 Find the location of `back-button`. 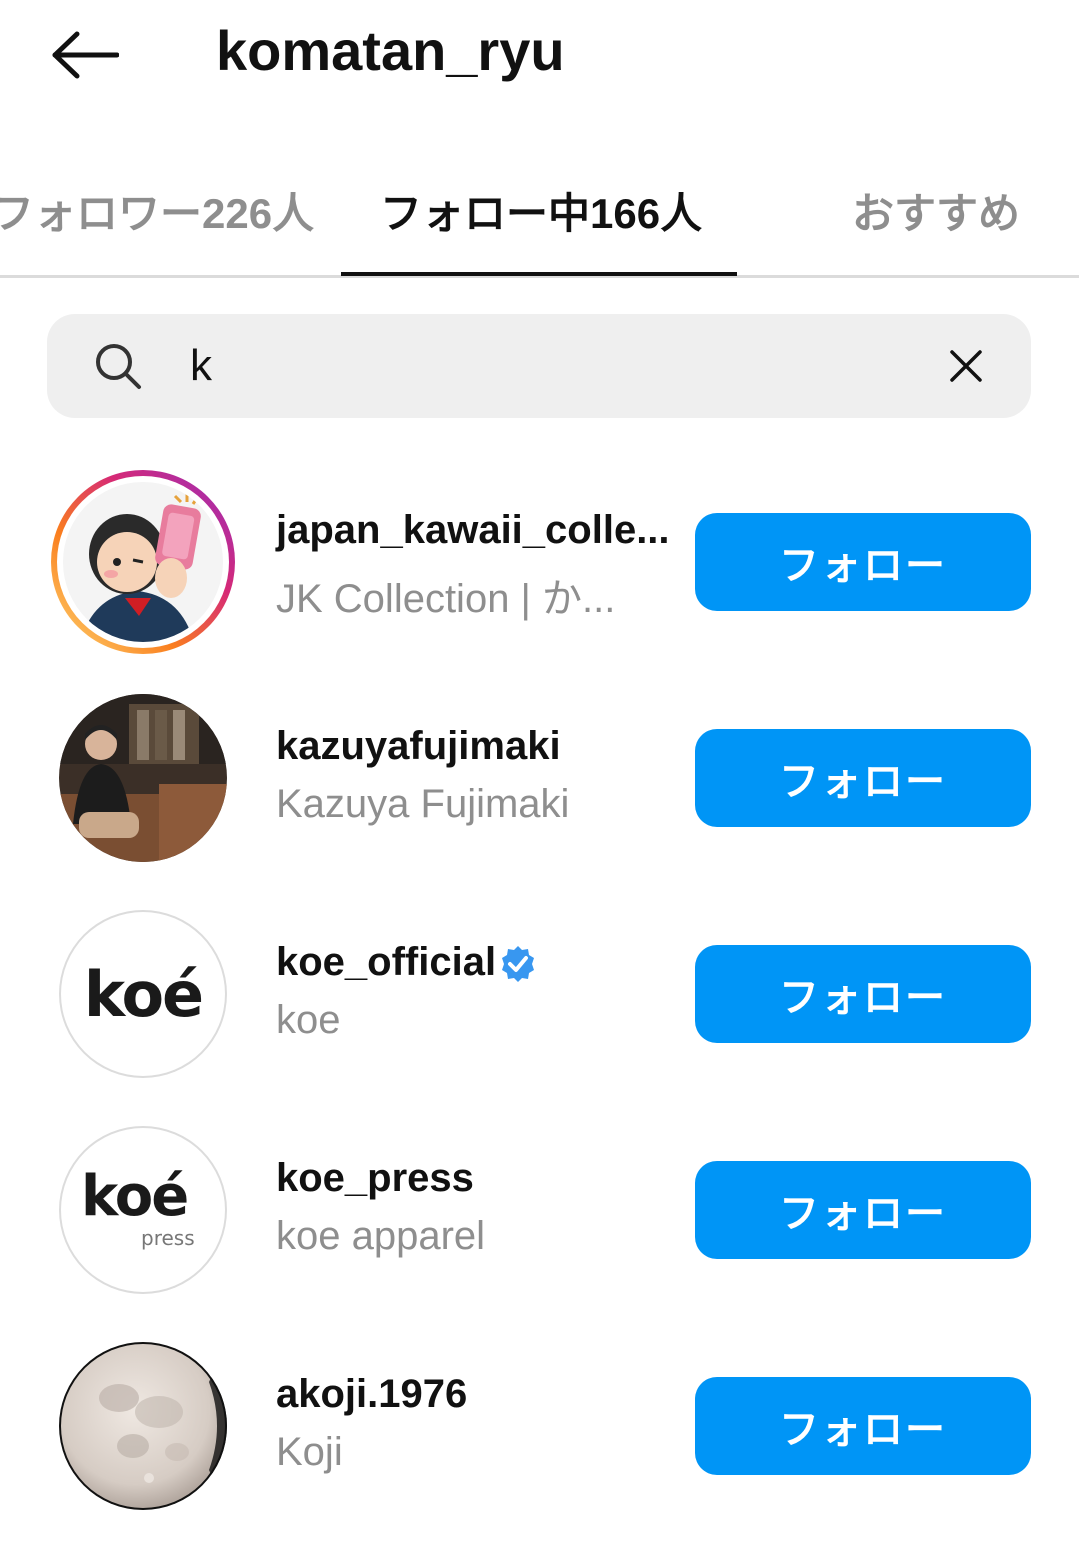

back-button is located at coordinates (84, 55).